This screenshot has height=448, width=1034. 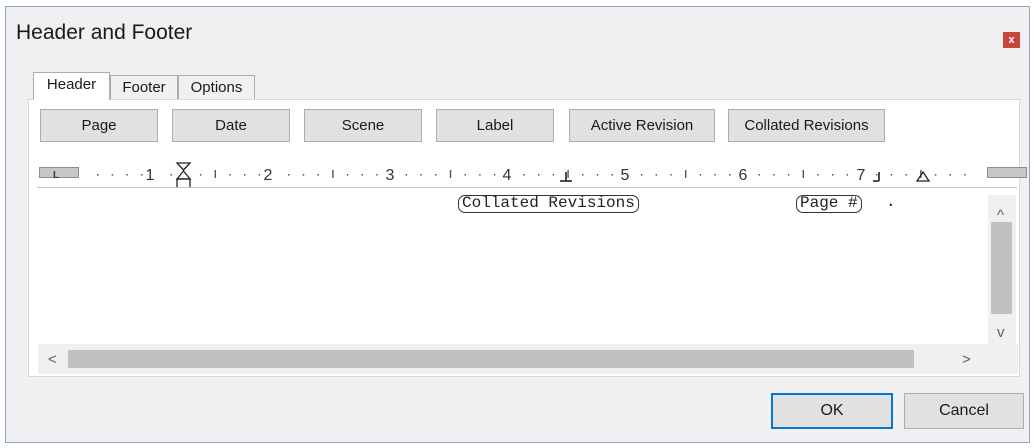 I want to click on scroll-right-icon: >, so click(x=966, y=359).